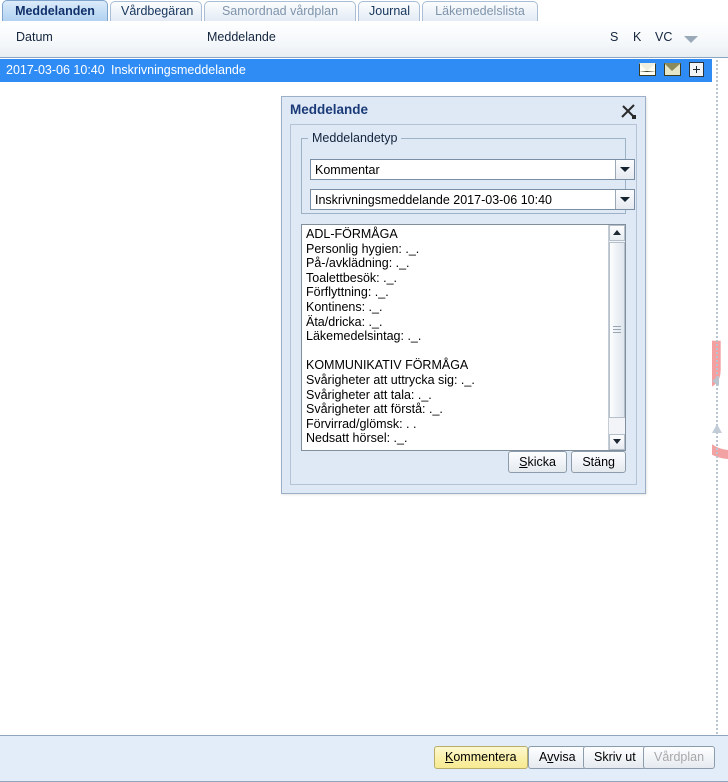 Image resolution: width=728 pixels, height=782 pixels. What do you see at coordinates (55, 70) in the screenshot?
I see `row-date: 2017-03-06 10:40` at bounding box center [55, 70].